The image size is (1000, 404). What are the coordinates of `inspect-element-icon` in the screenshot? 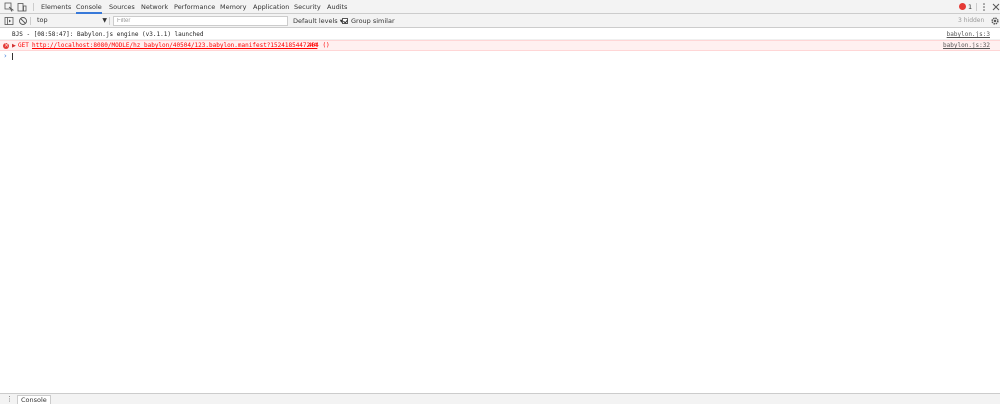 It's located at (9, 7).